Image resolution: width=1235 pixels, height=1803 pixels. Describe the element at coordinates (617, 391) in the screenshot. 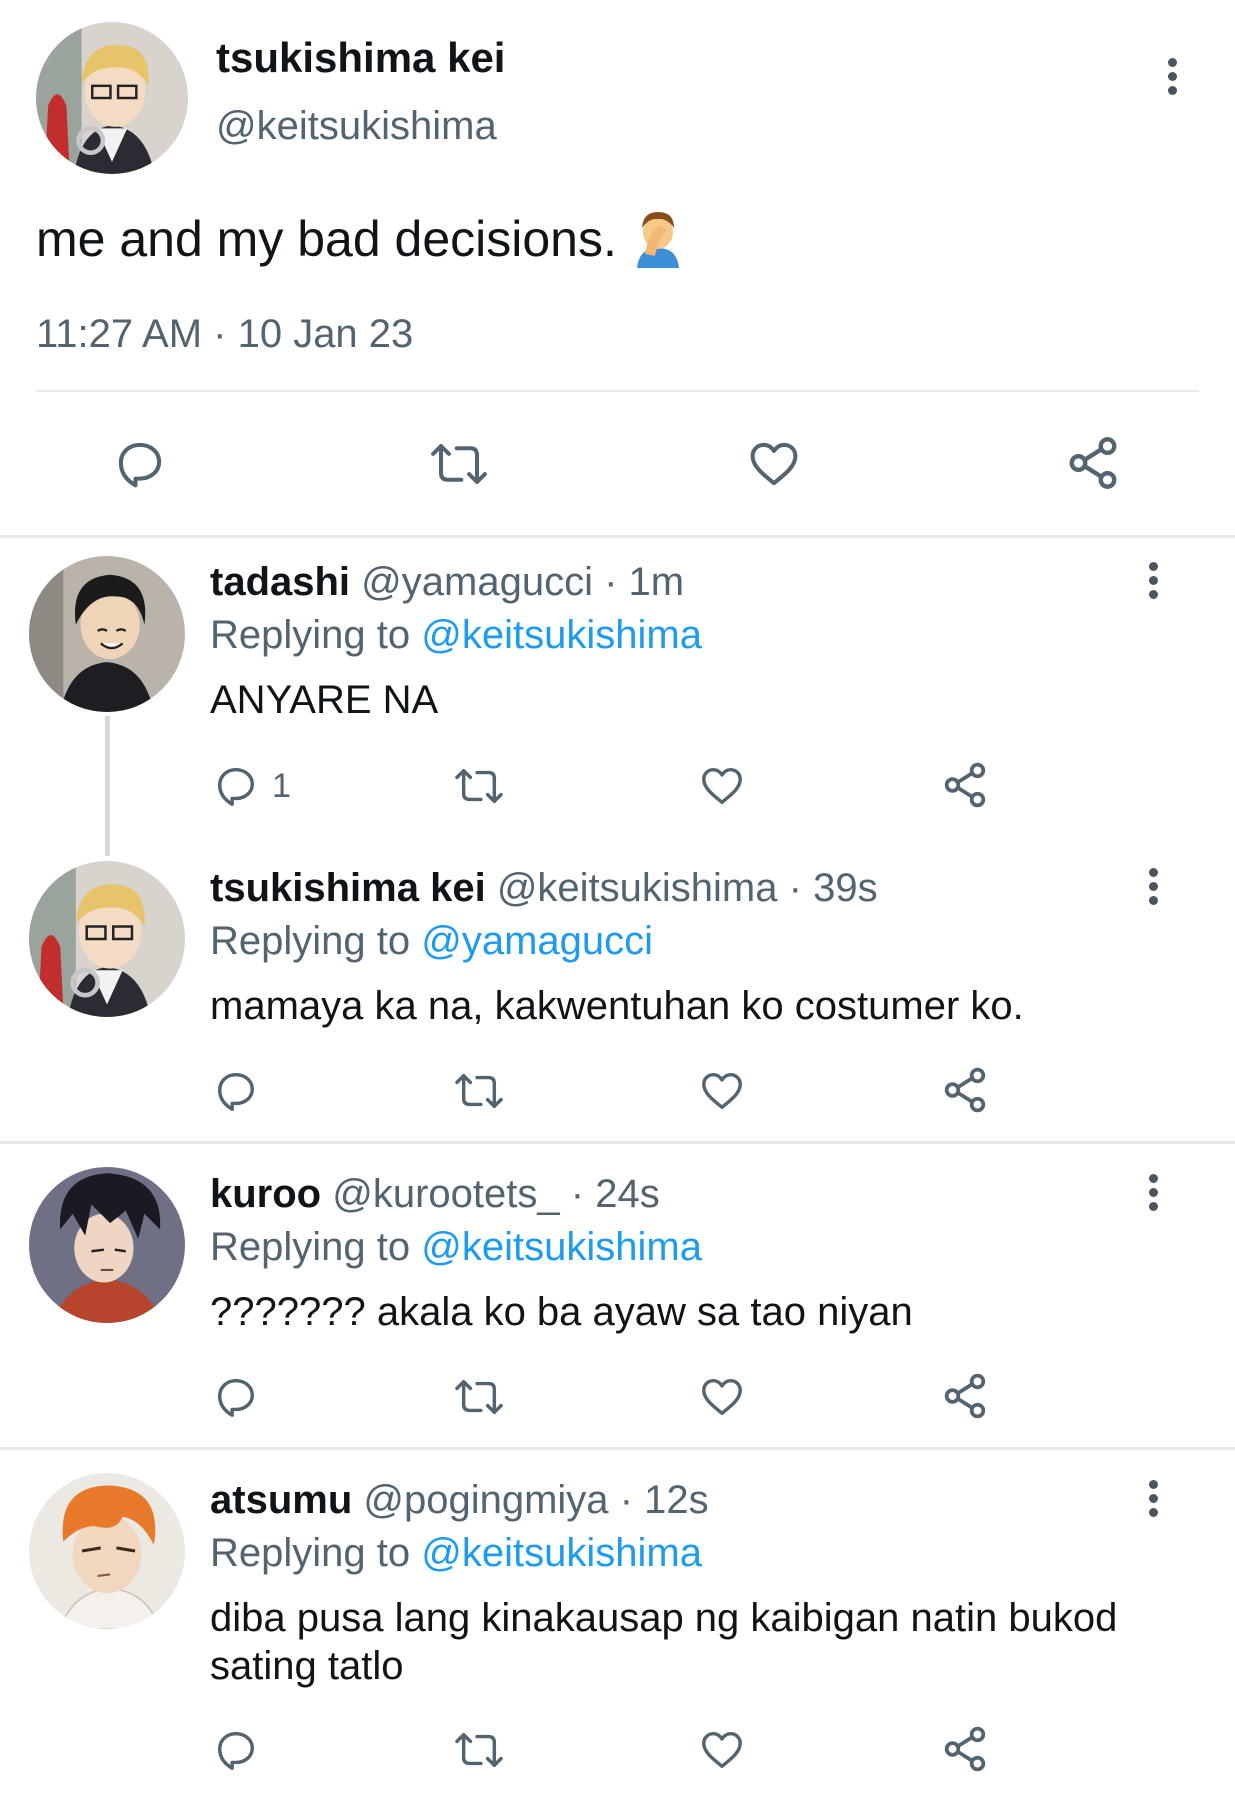

I see `main-tweet-divider` at that location.